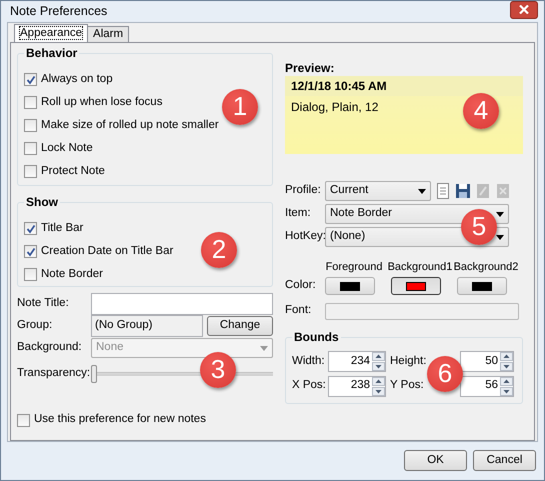 This screenshot has height=481, width=545. I want to click on group-field: (No Group), so click(147, 326).